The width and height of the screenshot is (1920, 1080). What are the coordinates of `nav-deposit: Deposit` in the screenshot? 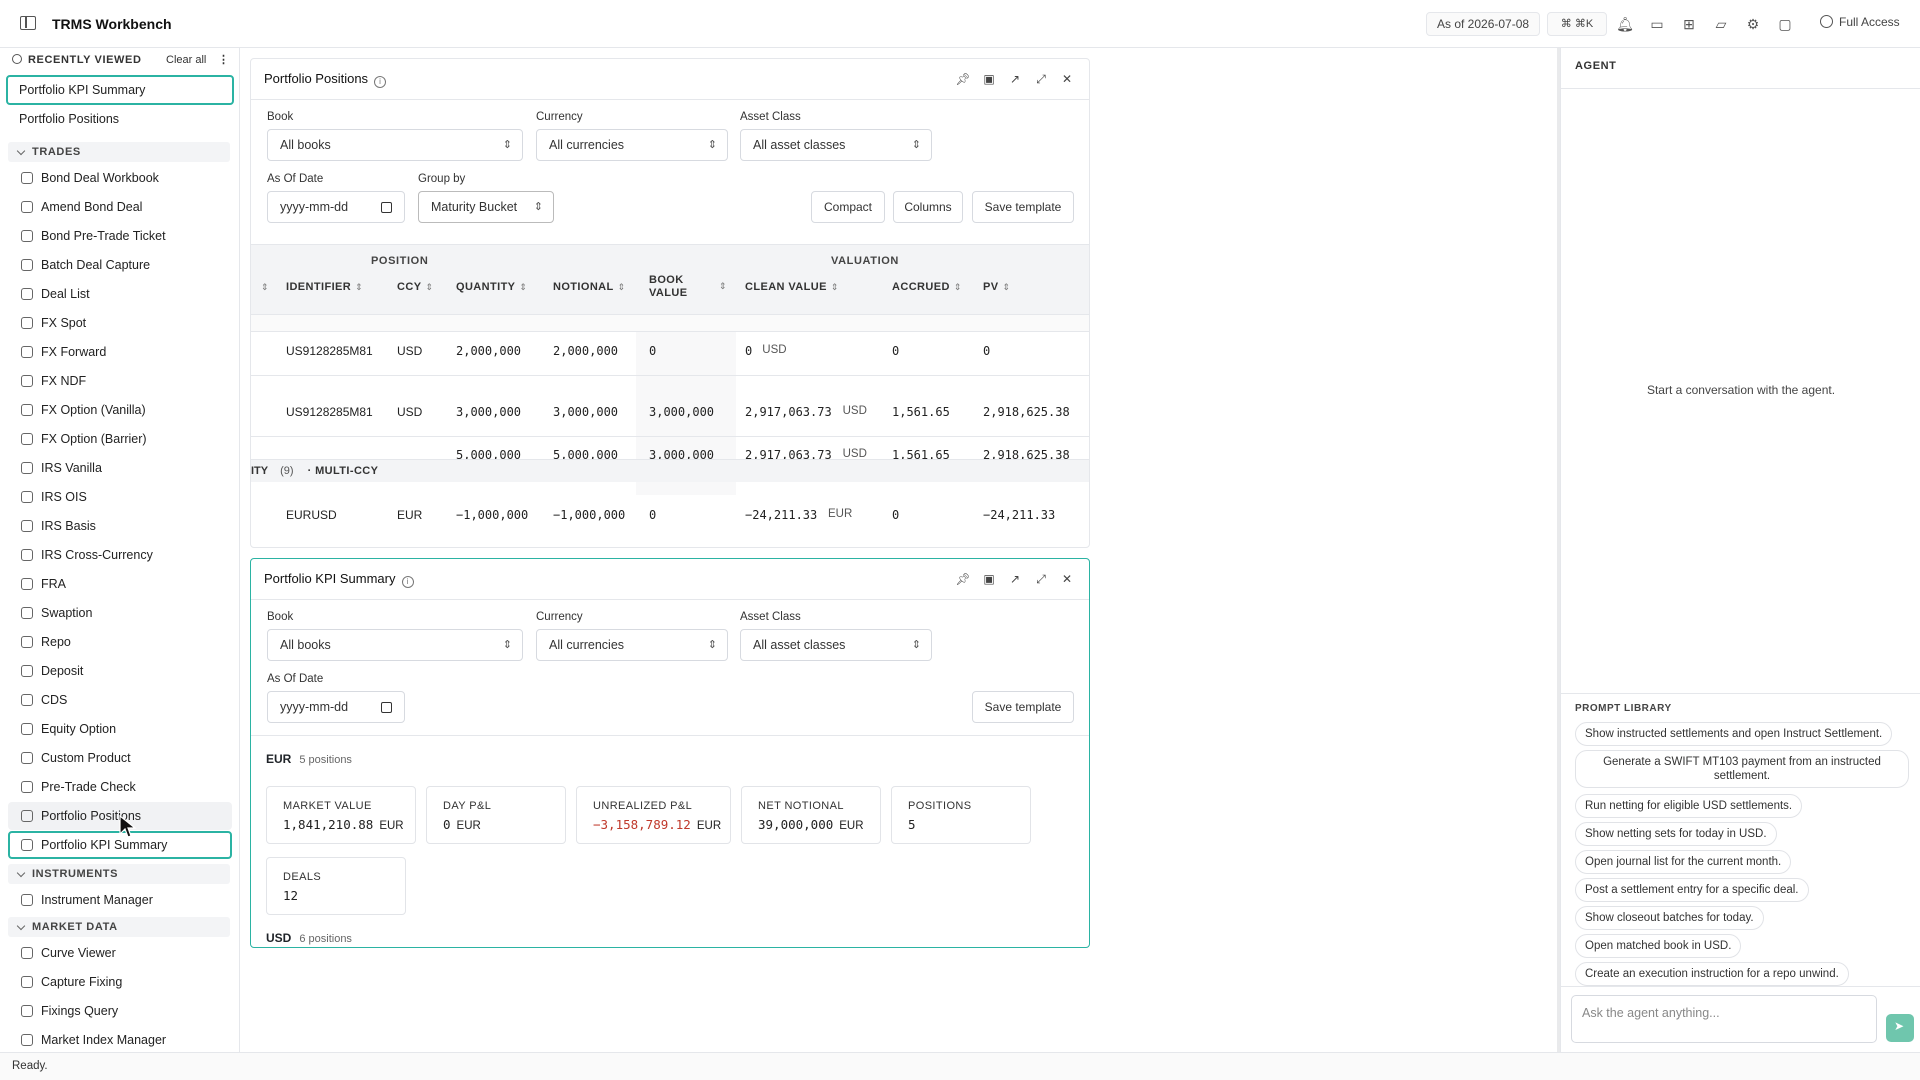 It's located at (120, 671).